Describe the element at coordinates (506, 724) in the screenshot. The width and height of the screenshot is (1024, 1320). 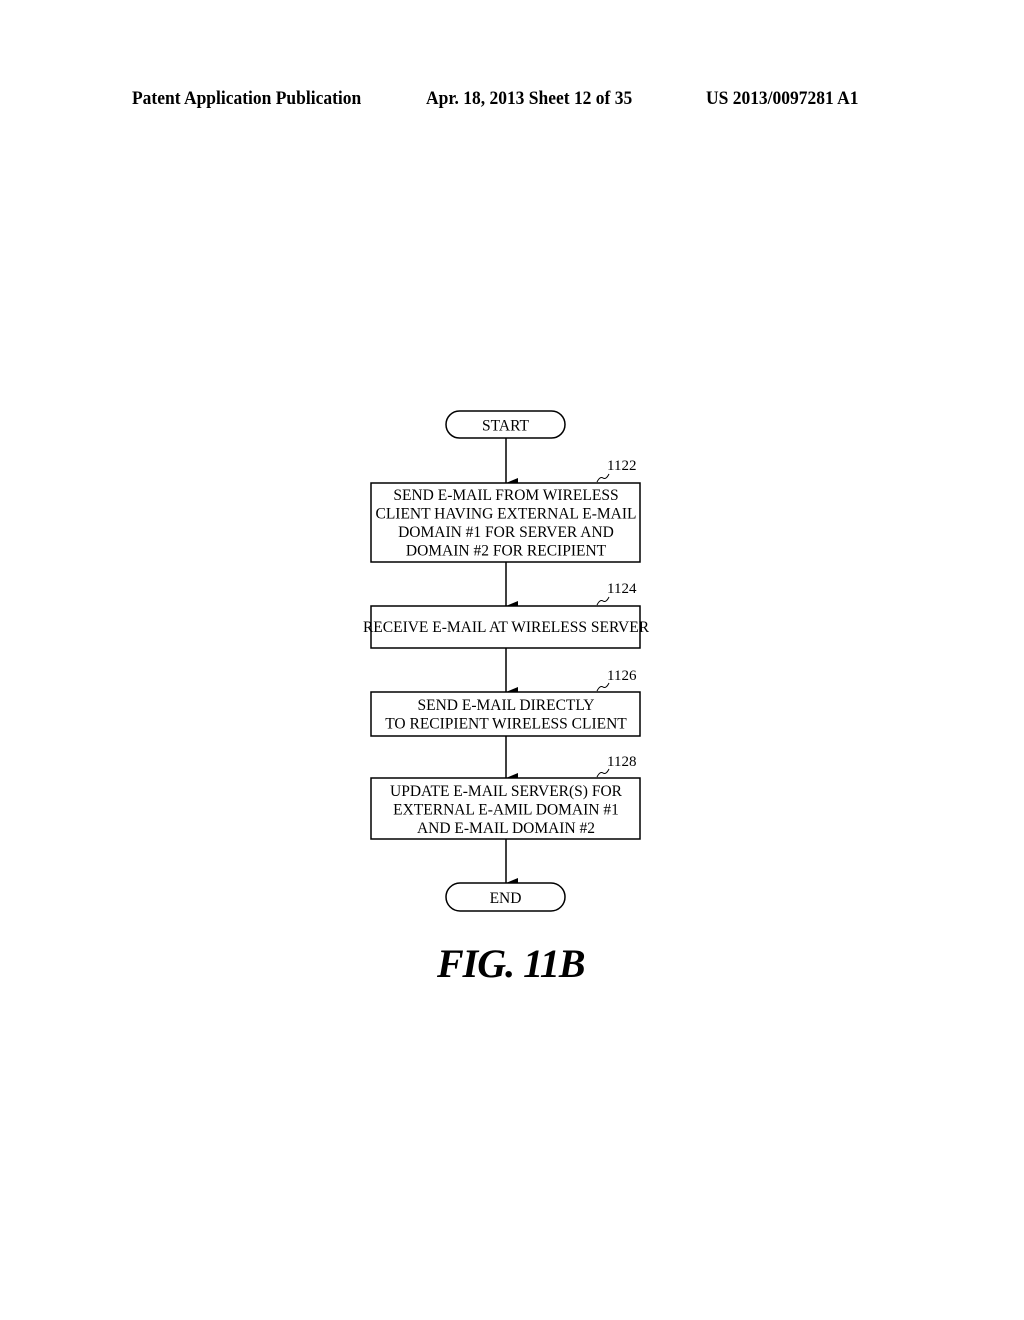
I see `step-1126-line-2: TO RECIPIENT WIRELESS CLIENT` at that location.